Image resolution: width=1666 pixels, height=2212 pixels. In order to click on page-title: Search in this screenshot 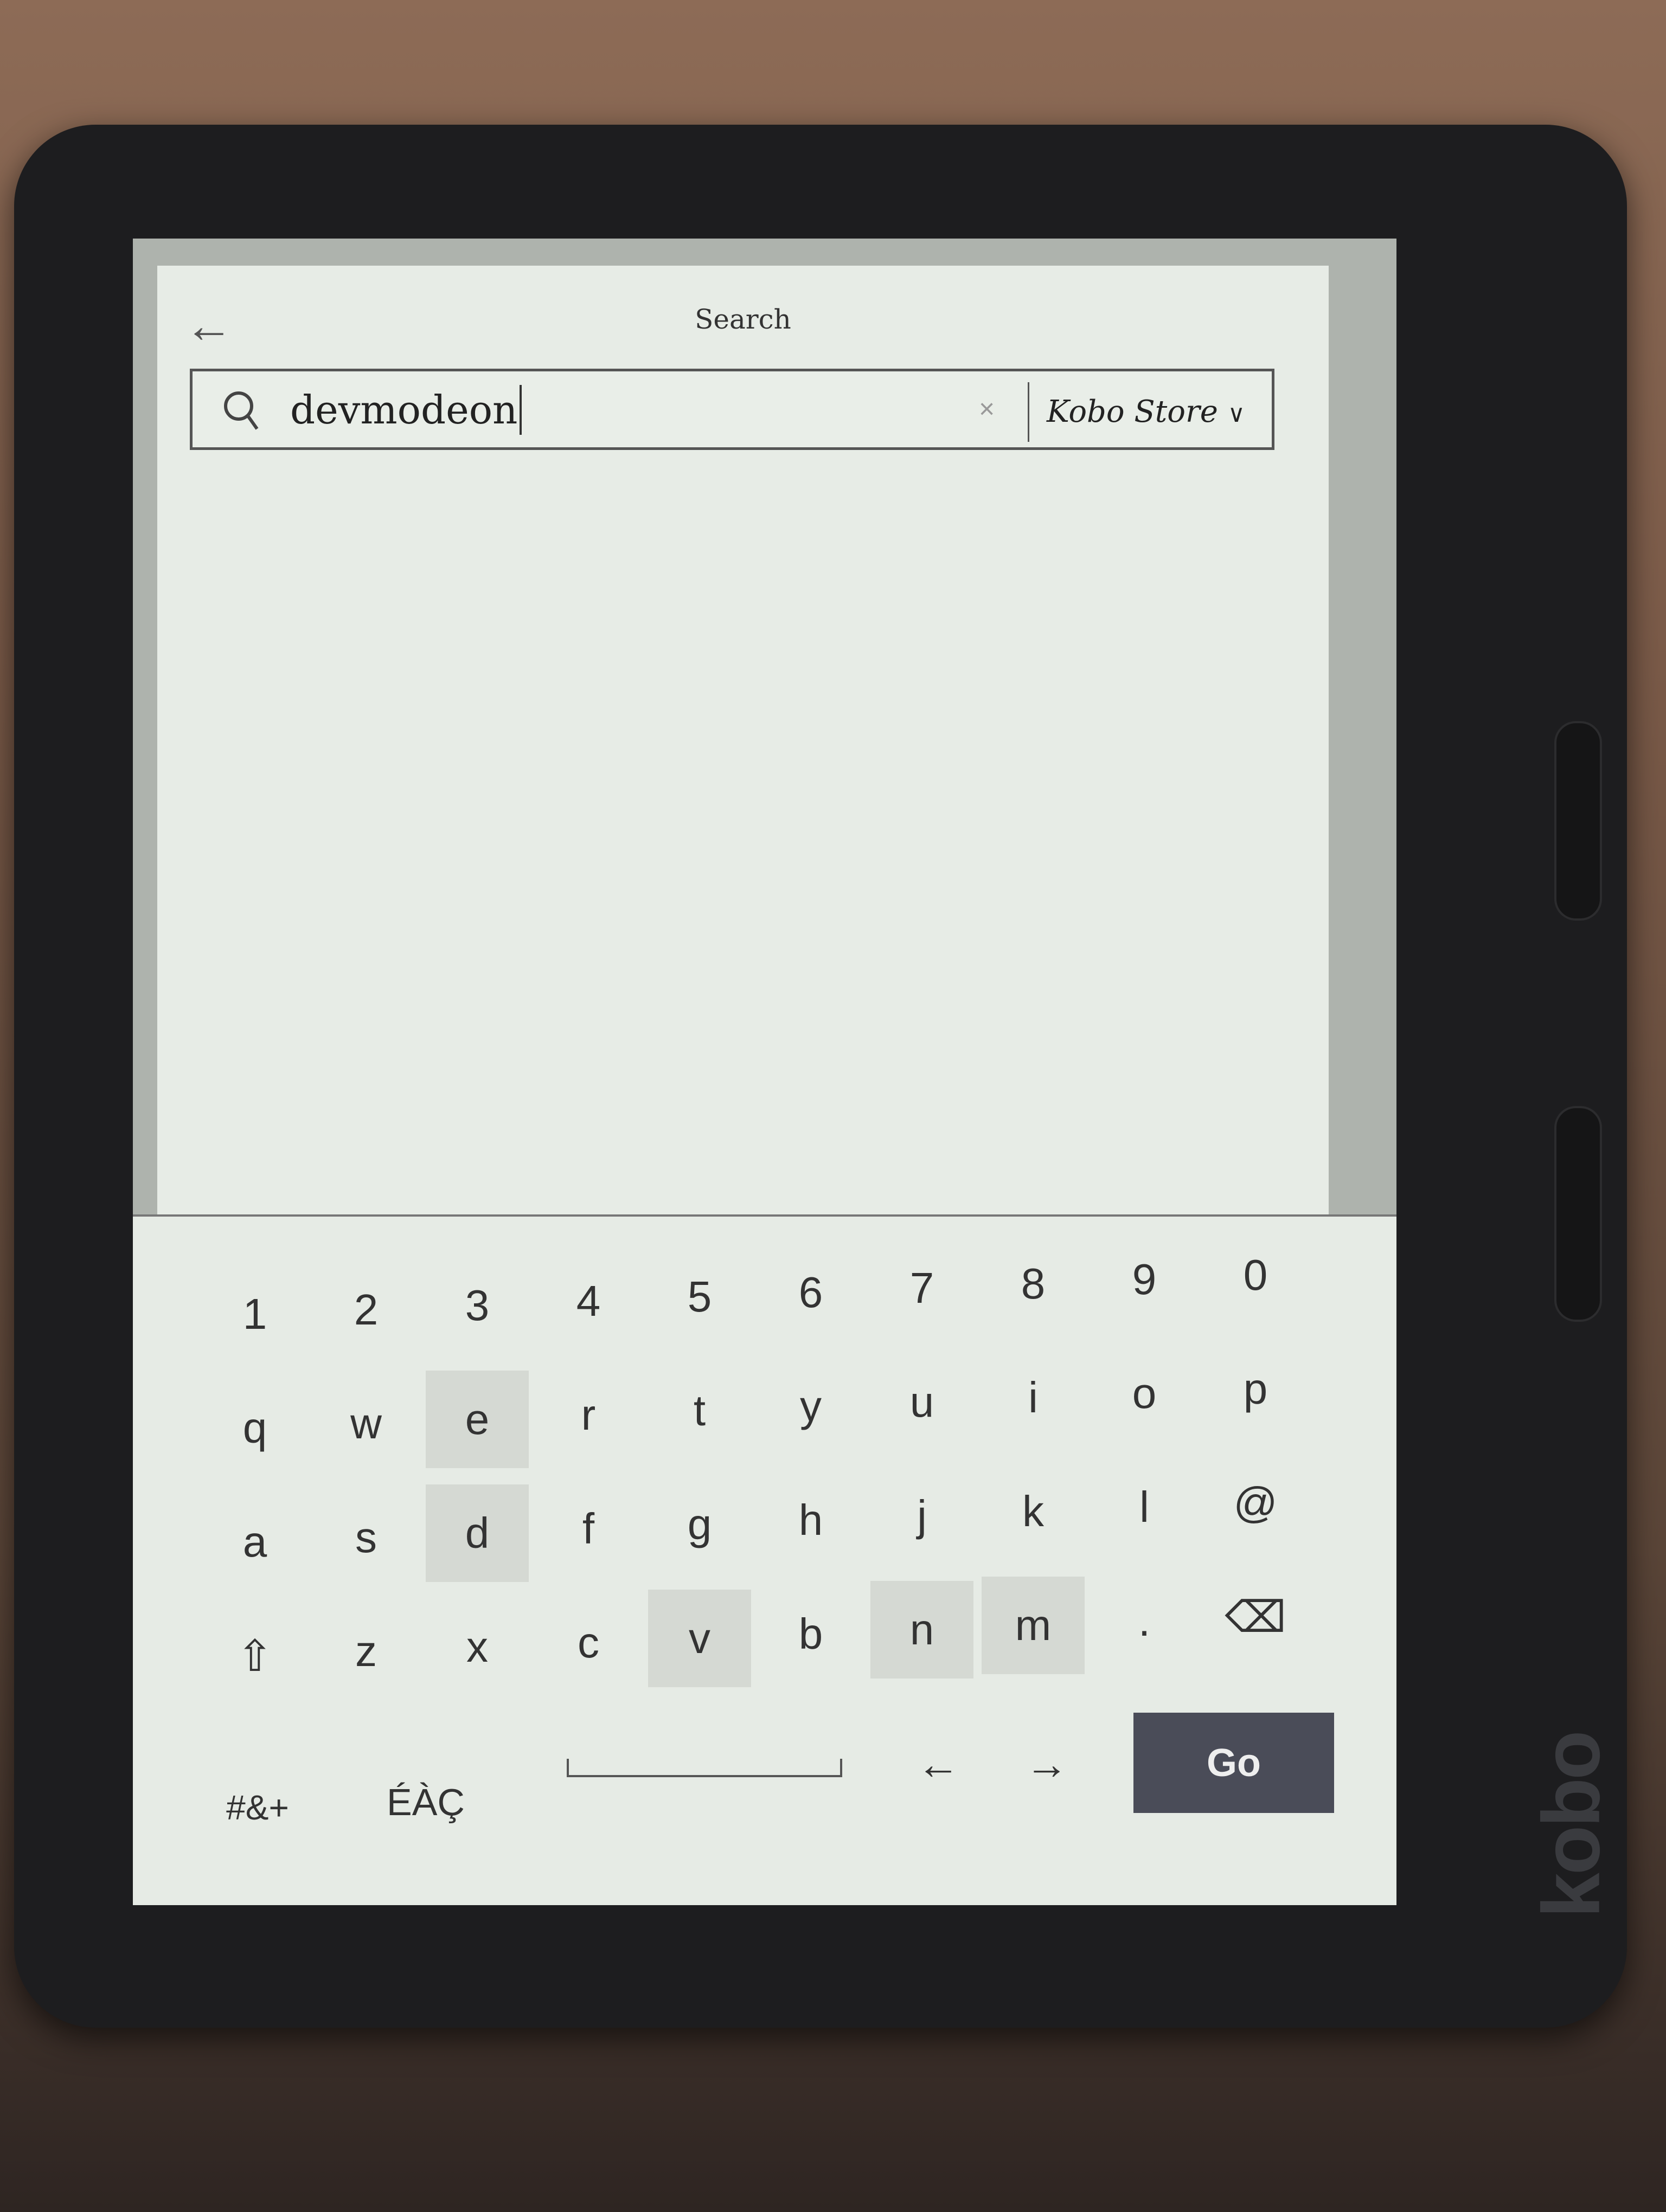, I will do `click(743, 319)`.